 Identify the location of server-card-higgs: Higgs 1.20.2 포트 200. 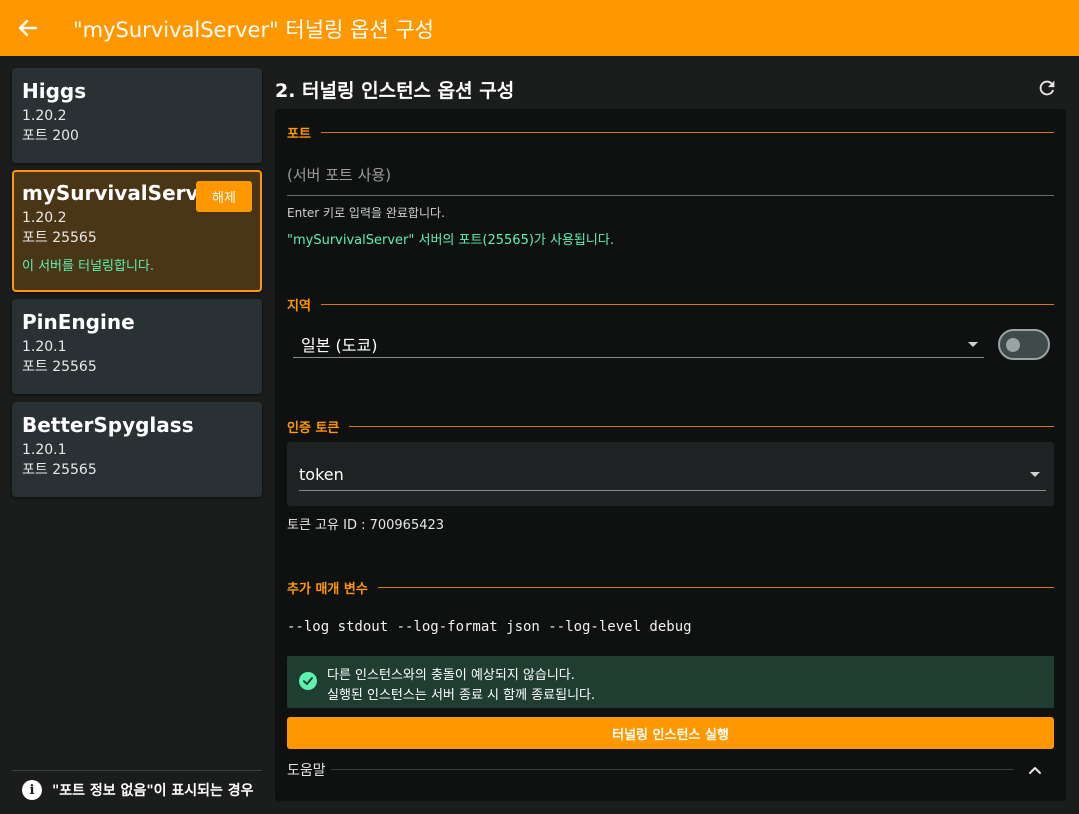
(137, 115).